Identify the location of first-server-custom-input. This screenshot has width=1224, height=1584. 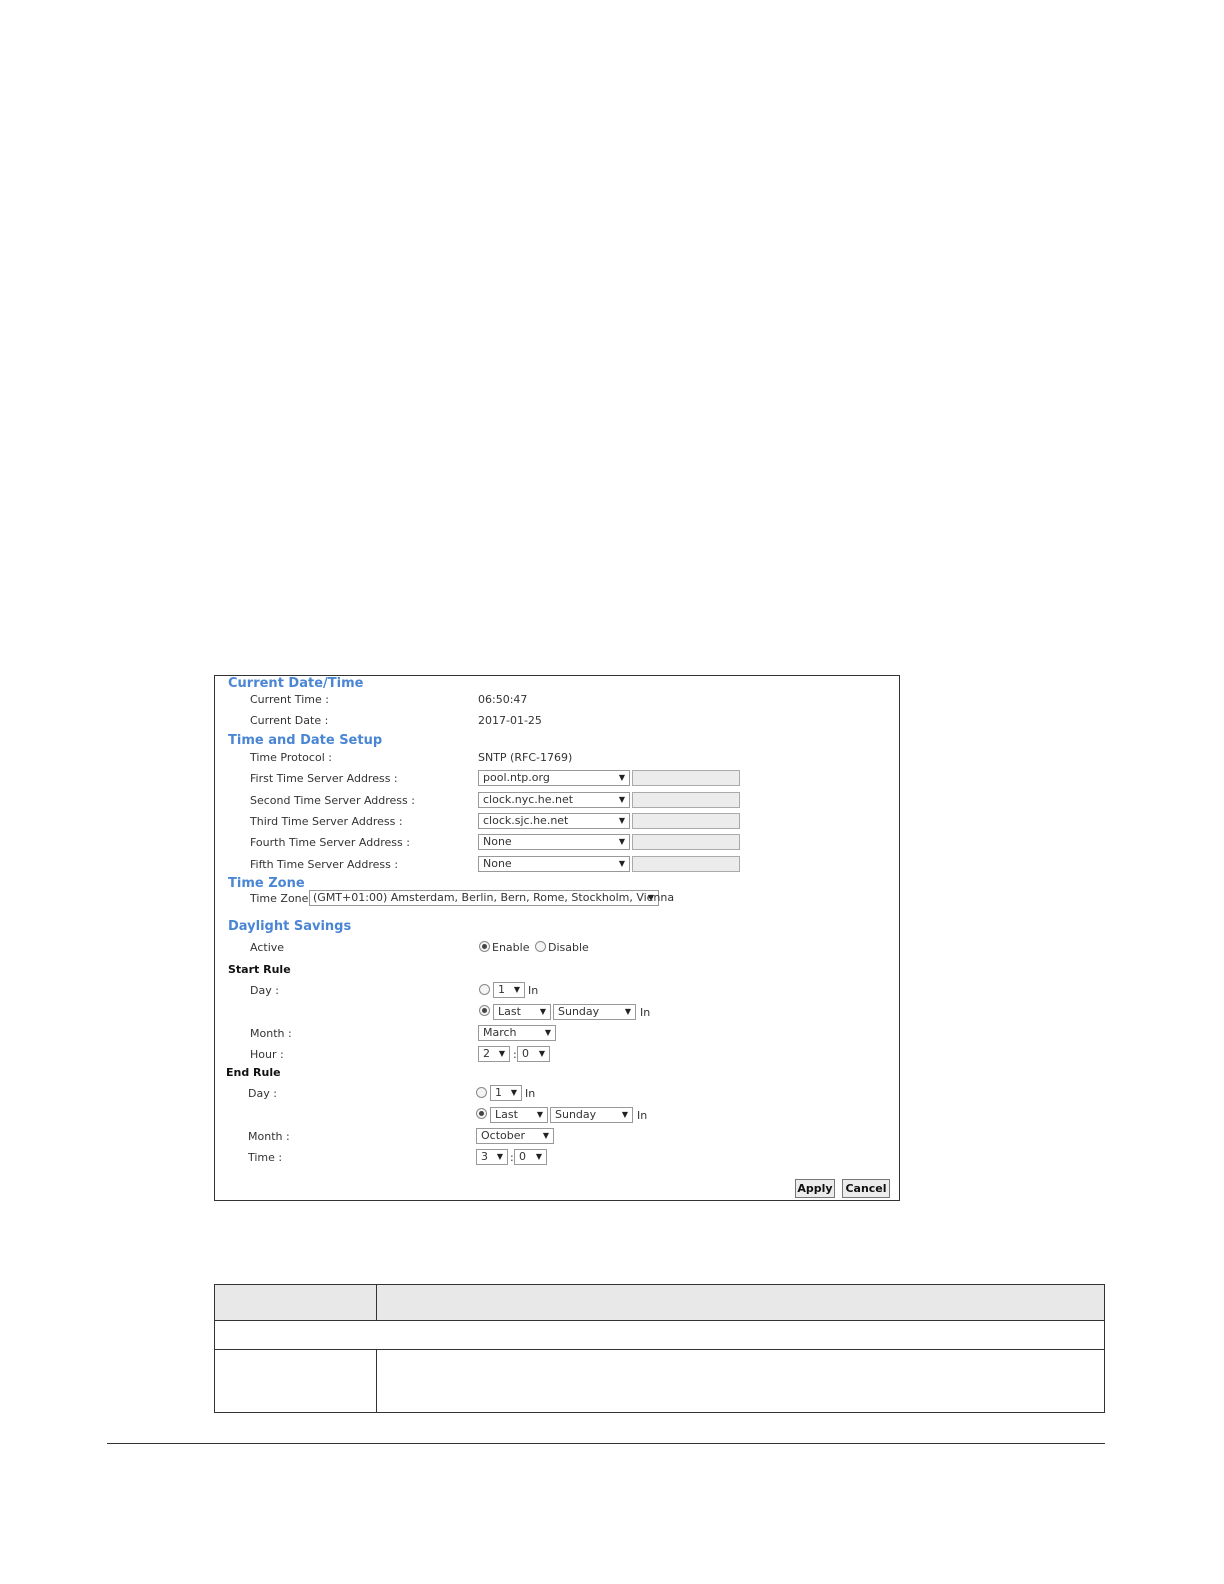
(686, 778).